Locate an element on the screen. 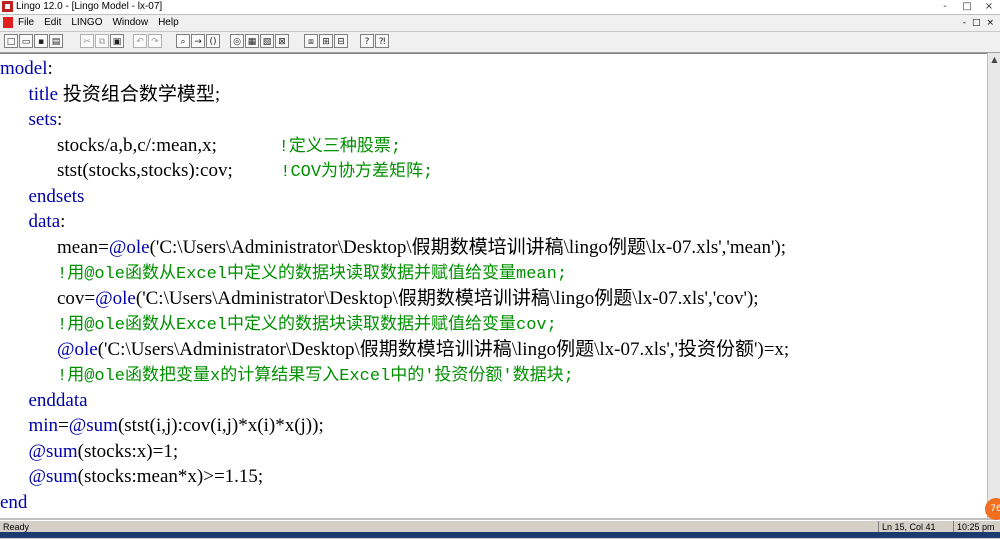 This screenshot has height=539, width=1000. find-button: ⌕ is located at coordinates (183, 41).